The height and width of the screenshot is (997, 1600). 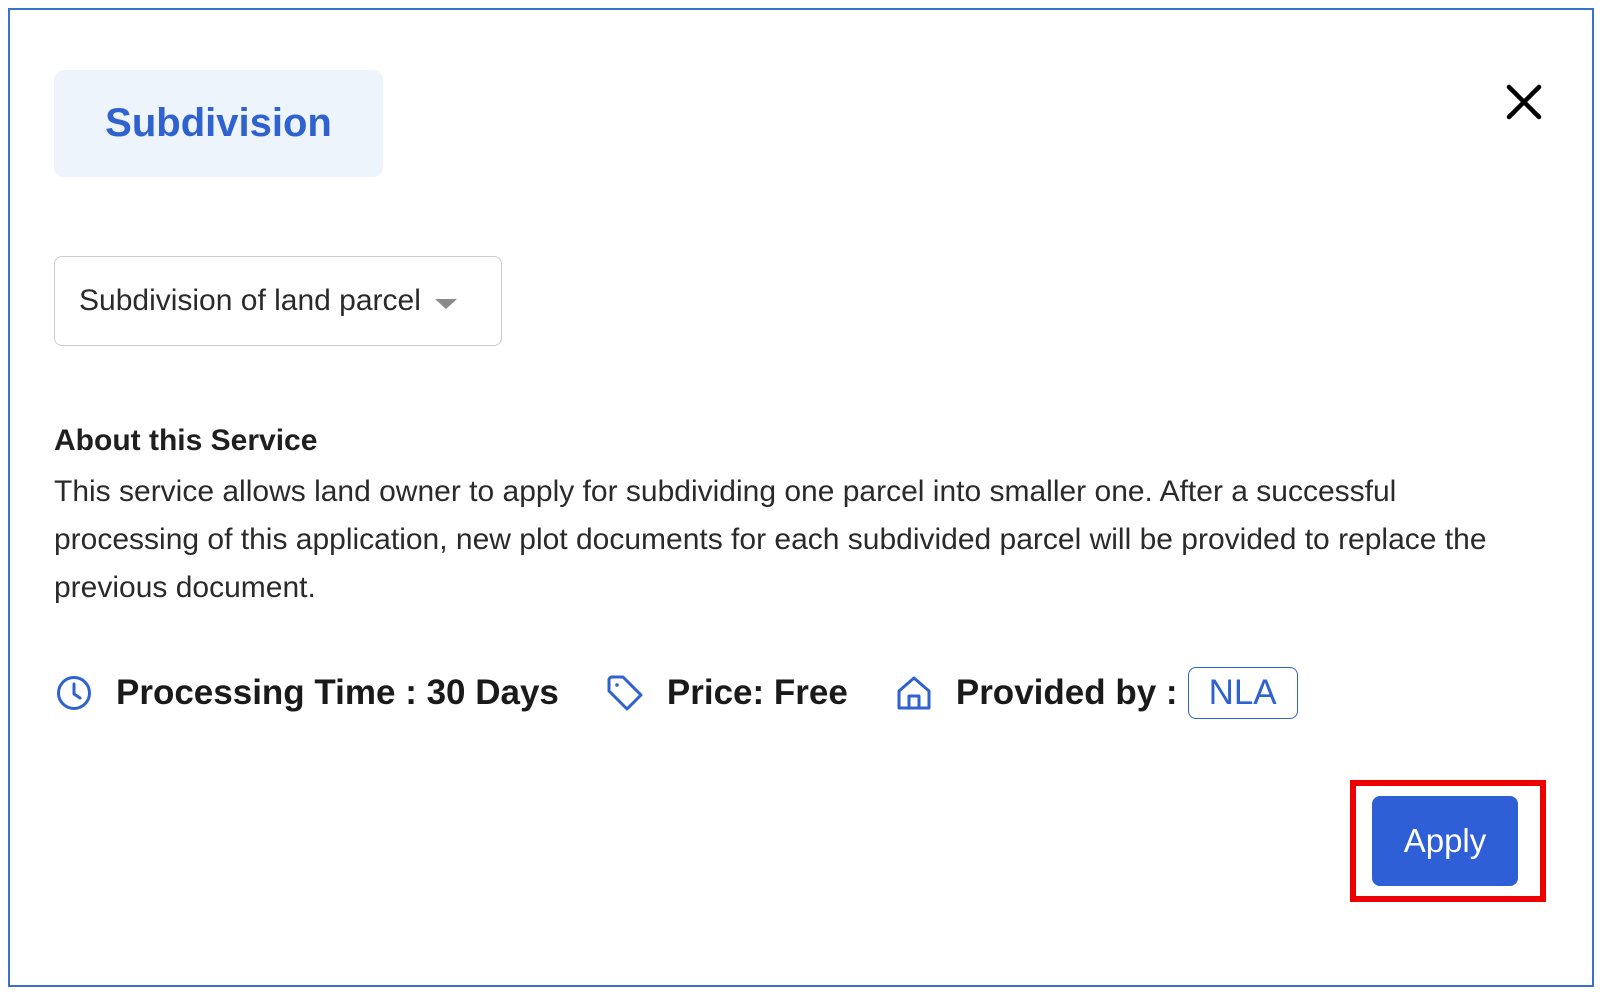 I want to click on chevron-down-icon, so click(x=445, y=304).